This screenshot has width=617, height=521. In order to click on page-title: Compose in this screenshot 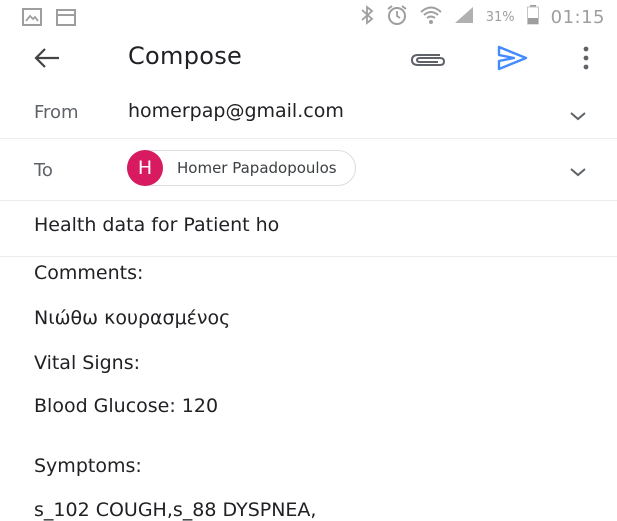, I will do `click(185, 56)`.